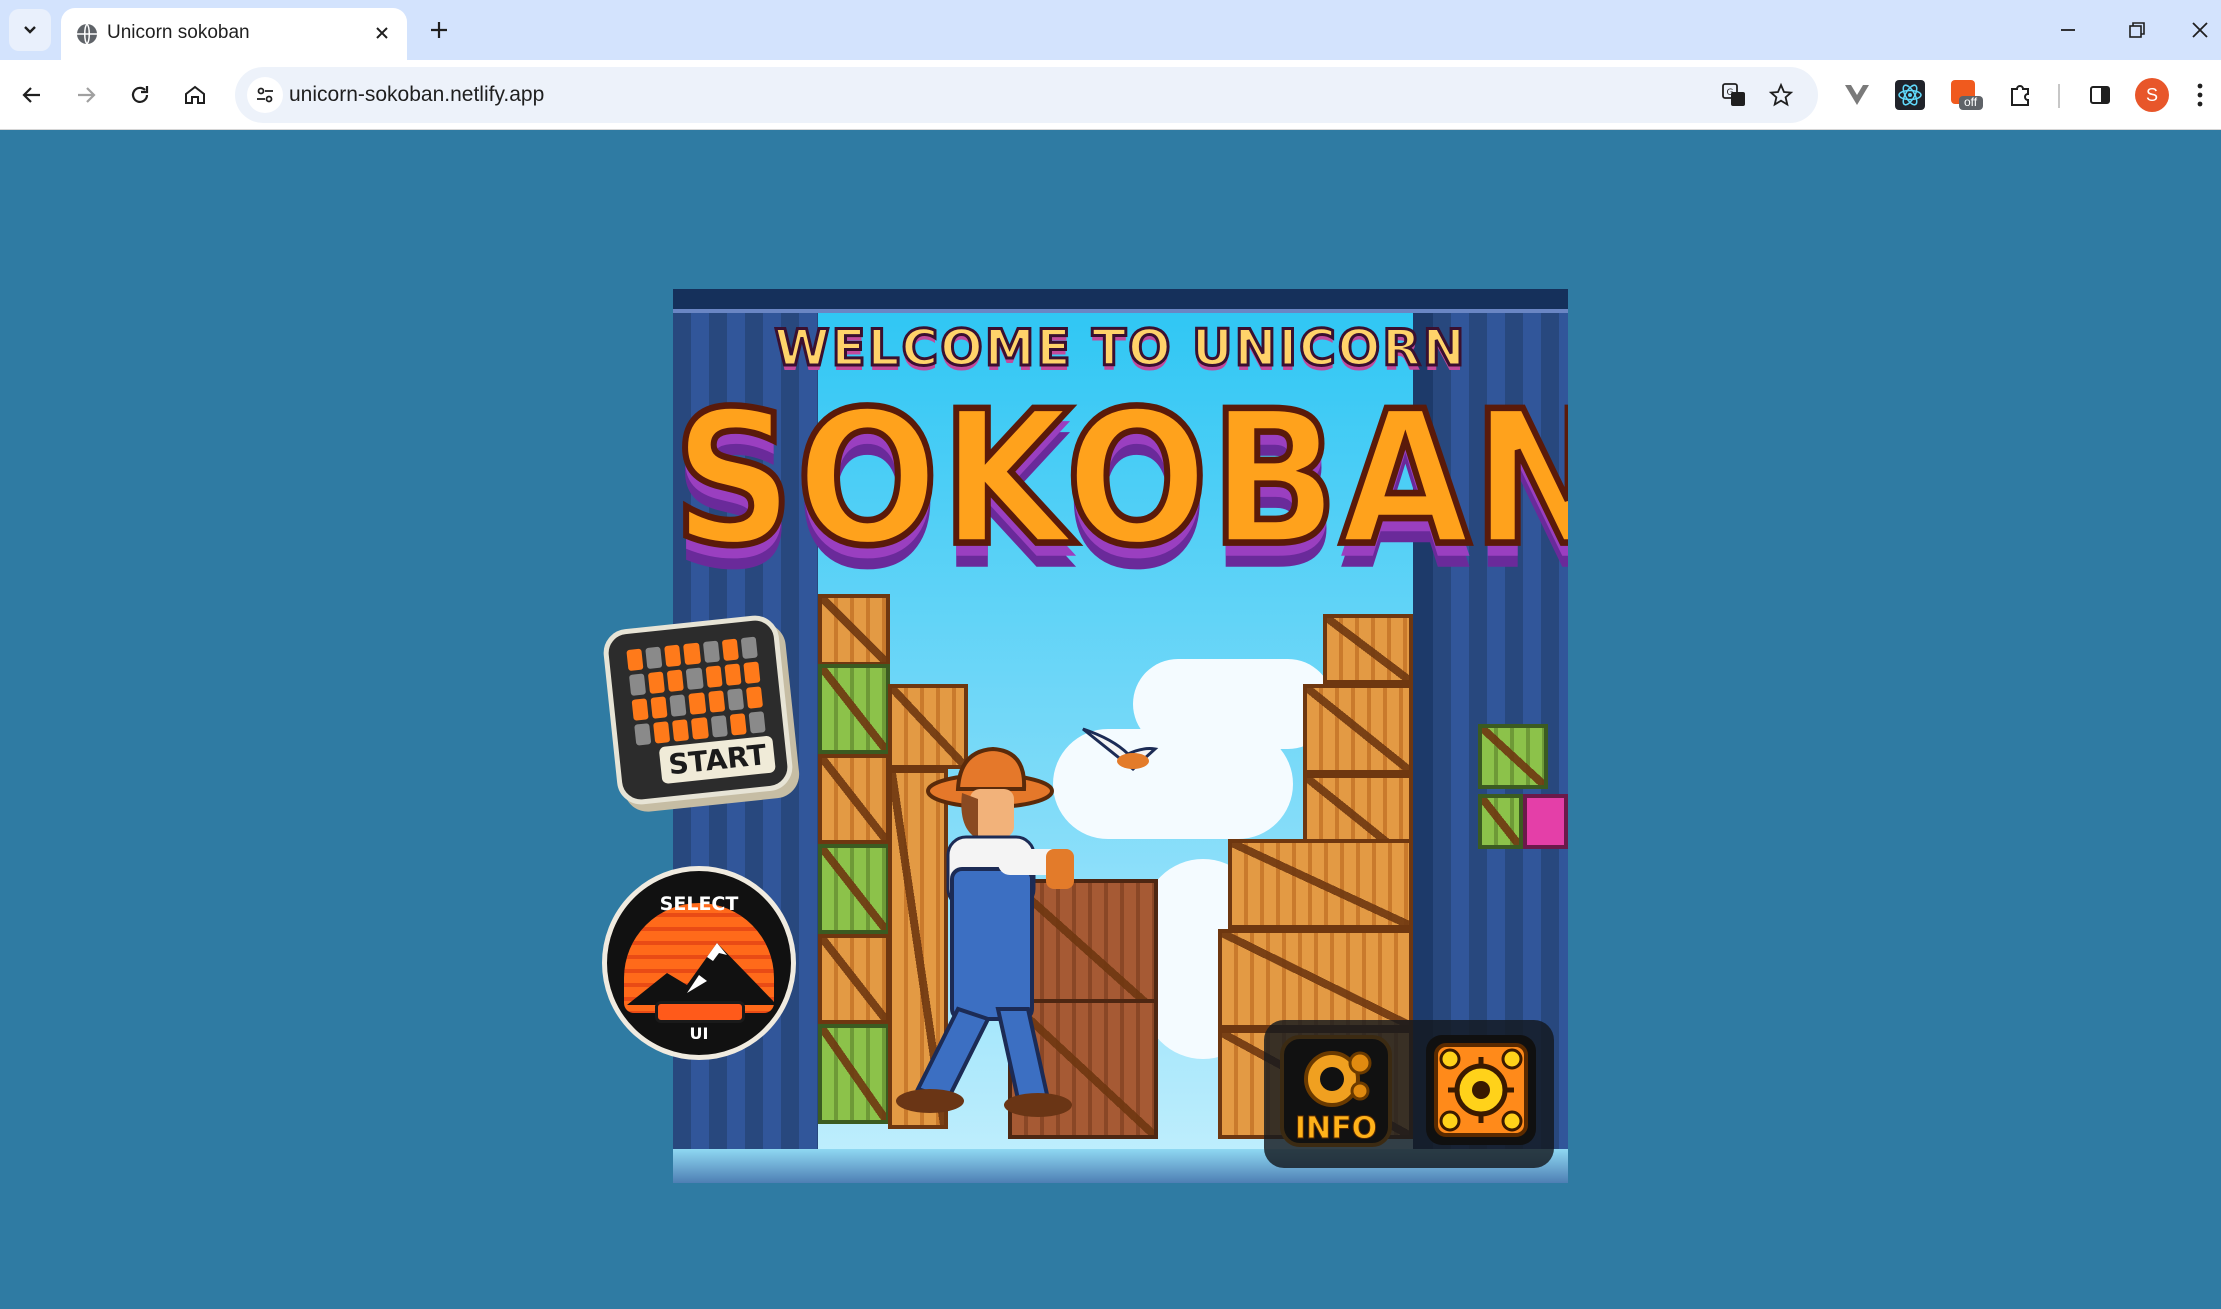 This screenshot has width=2221, height=1309. What do you see at coordinates (1110, 30) in the screenshot?
I see `tab-strip: Unicorn sokoban` at bounding box center [1110, 30].